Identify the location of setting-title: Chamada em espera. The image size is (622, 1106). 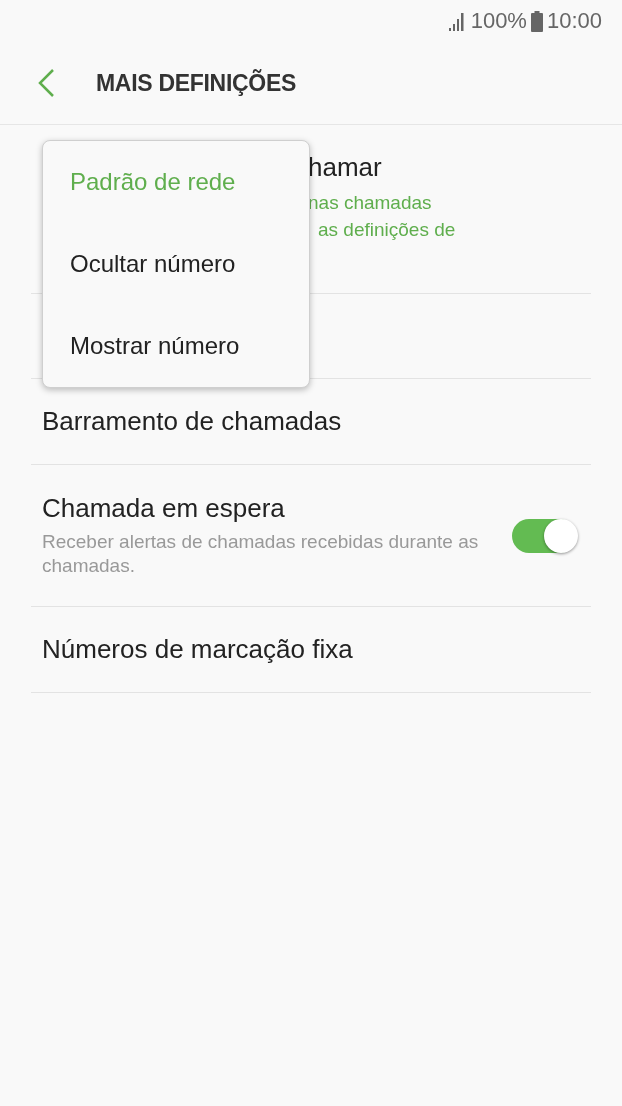
(164, 508).